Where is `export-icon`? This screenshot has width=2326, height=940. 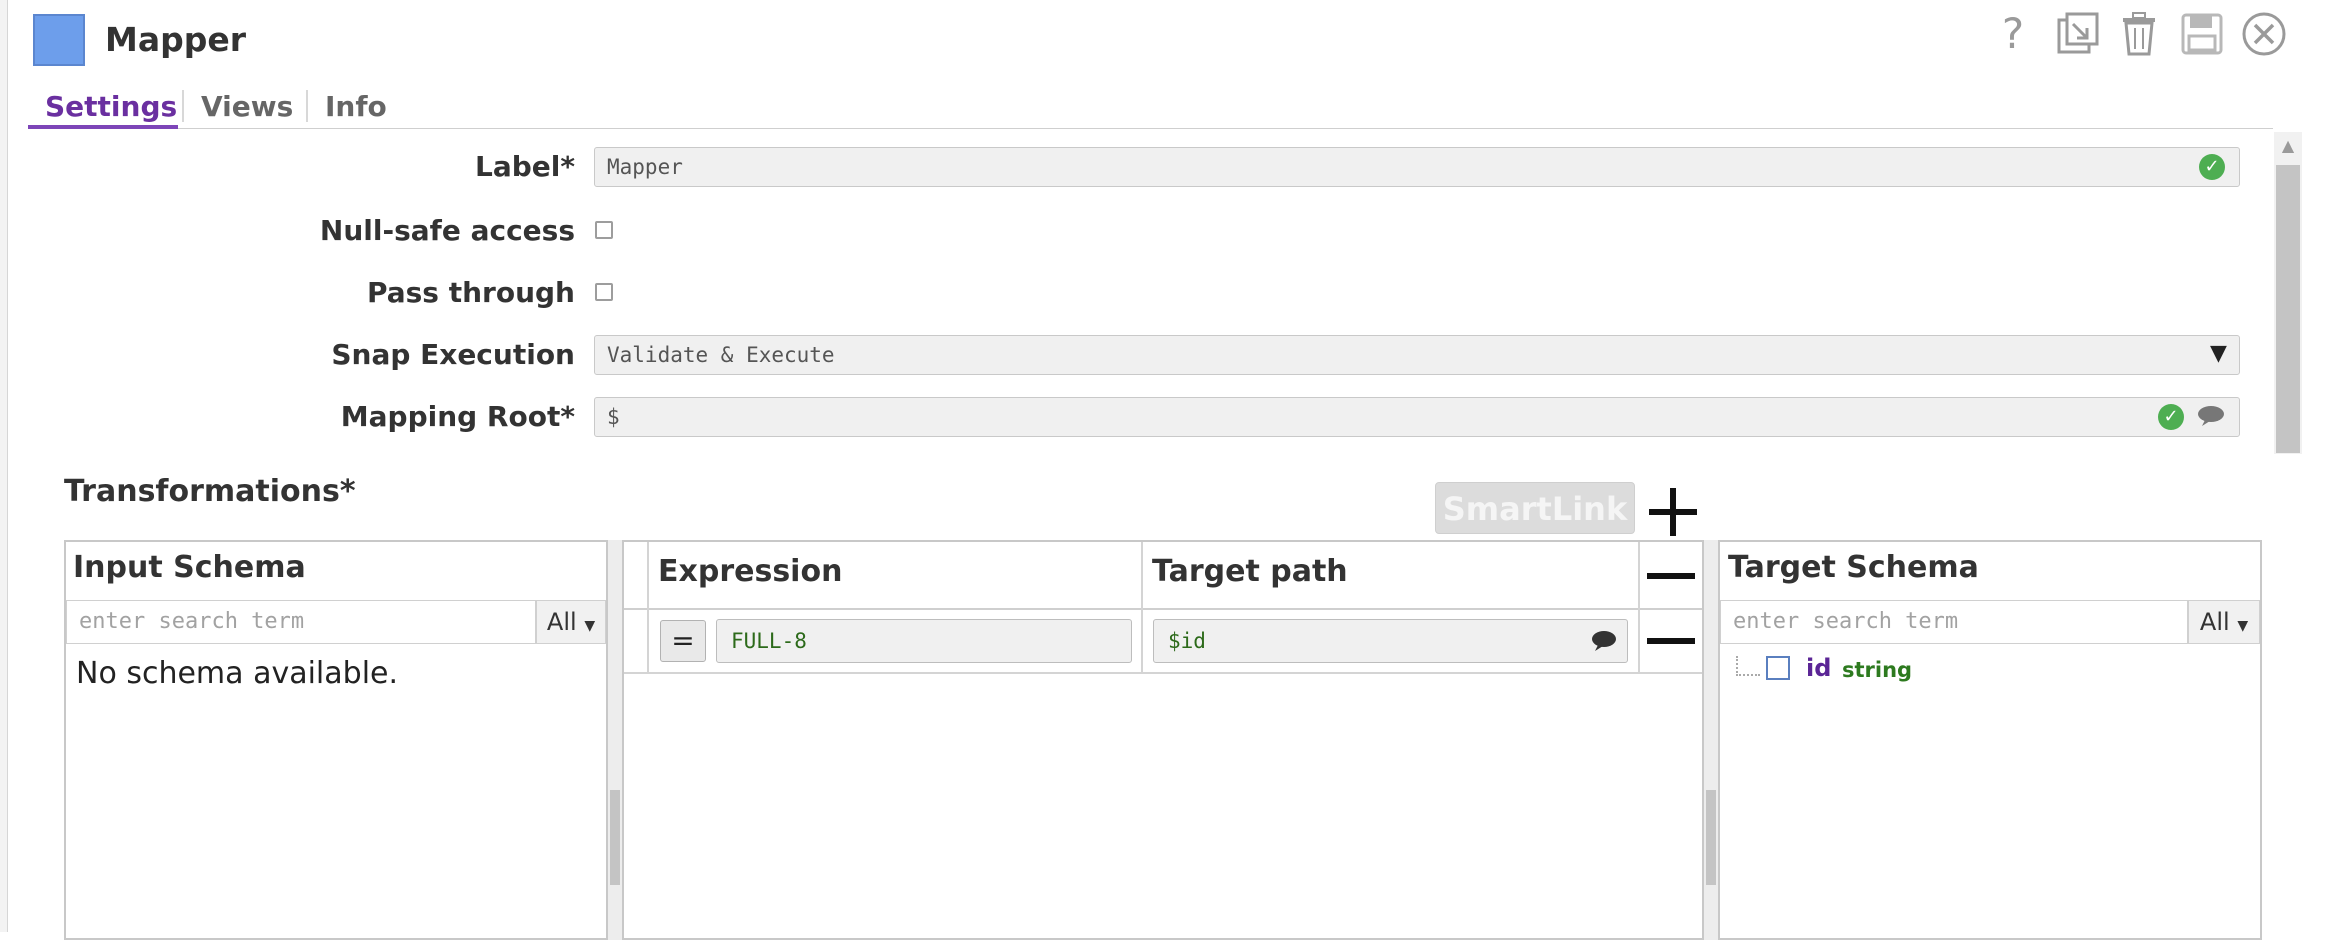
export-icon is located at coordinates (2077, 34).